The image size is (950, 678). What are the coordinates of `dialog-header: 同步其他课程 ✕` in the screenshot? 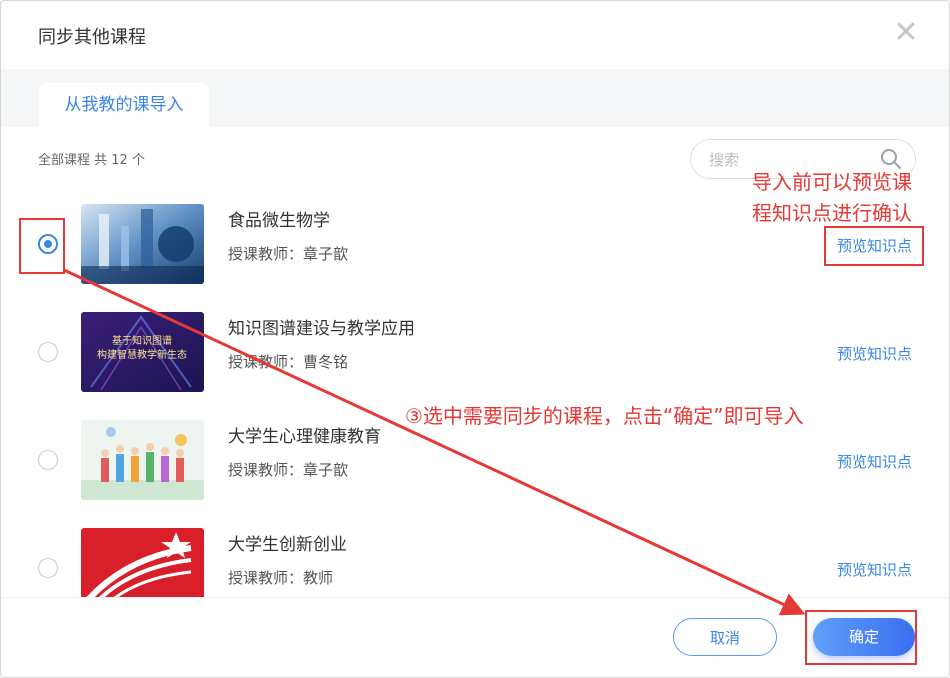 It's located at (475, 35).